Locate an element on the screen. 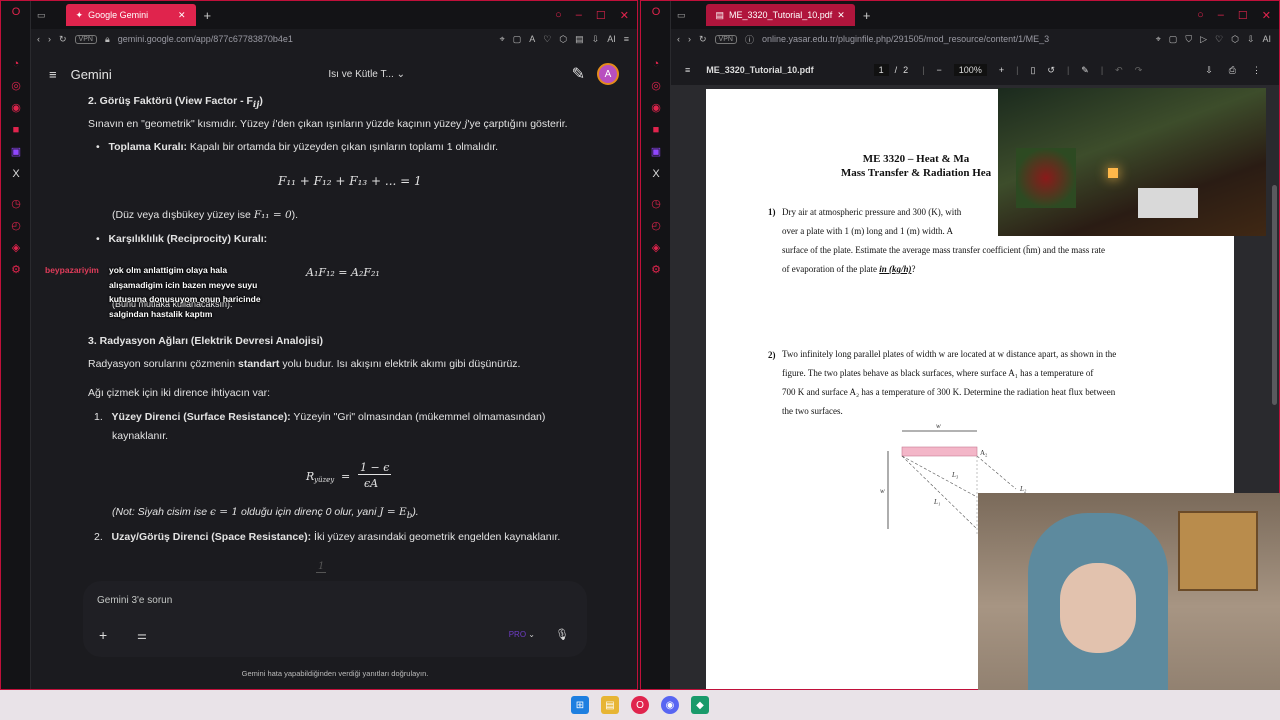 This screenshot has height=720, width=1280. question1-number: 1) is located at coordinates (772, 212).